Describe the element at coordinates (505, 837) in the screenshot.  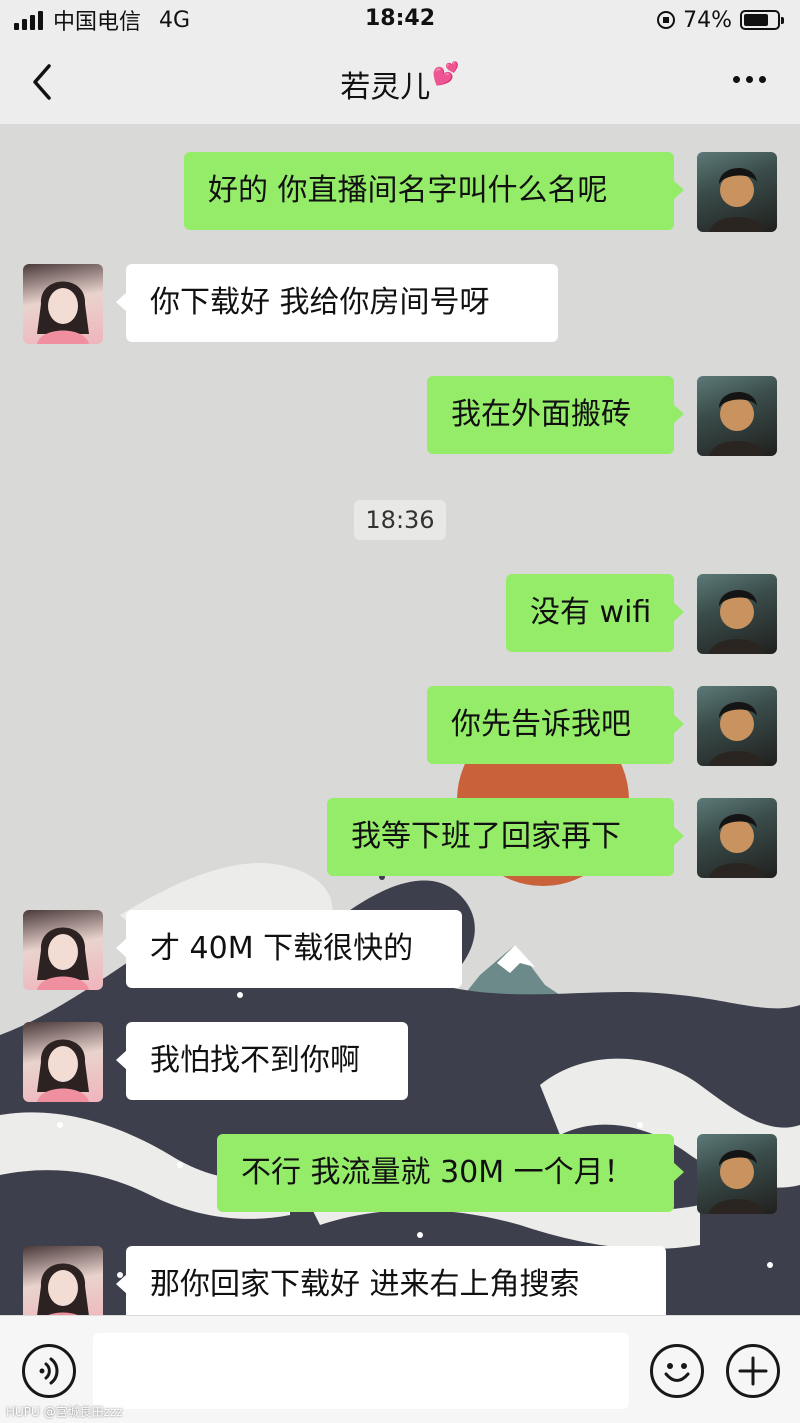
I see `sent-message-bubble: 我等下班了回家再下` at that location.